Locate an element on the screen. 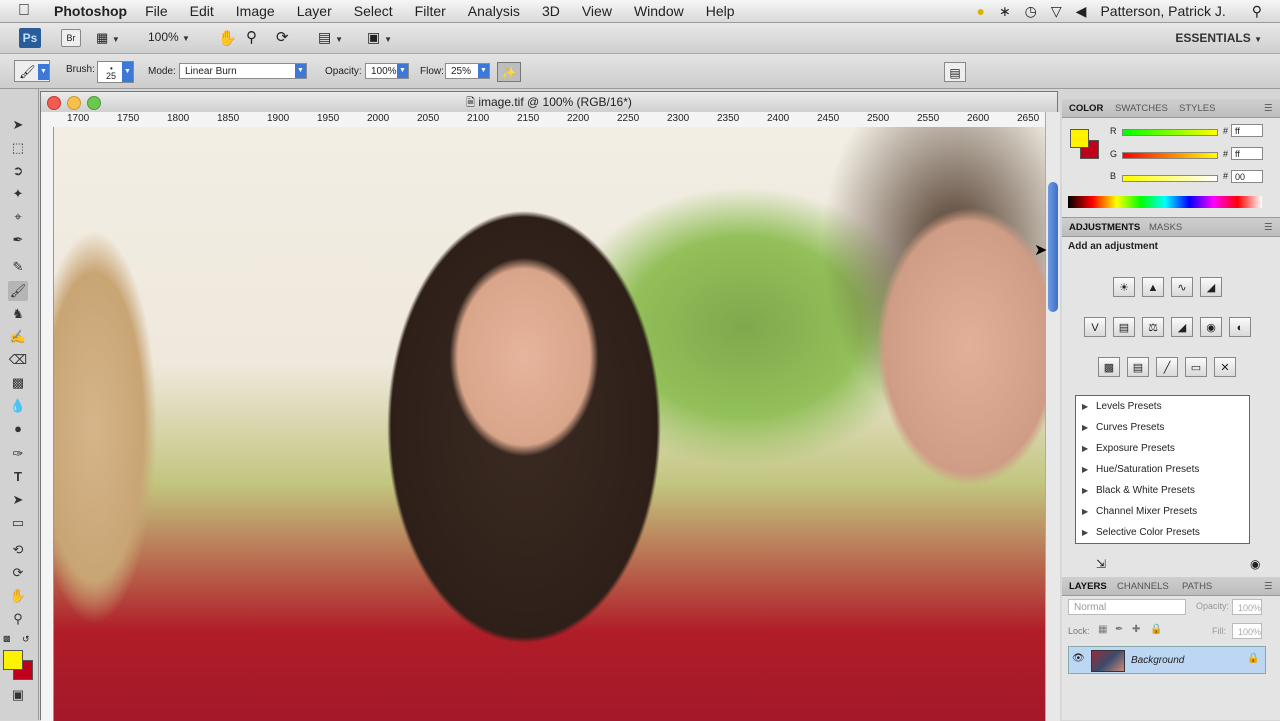 Image resolution: width=1280 pixels, height=721 pixels. tab-channels: CHANNELS is located at coordinates (1143, 586).